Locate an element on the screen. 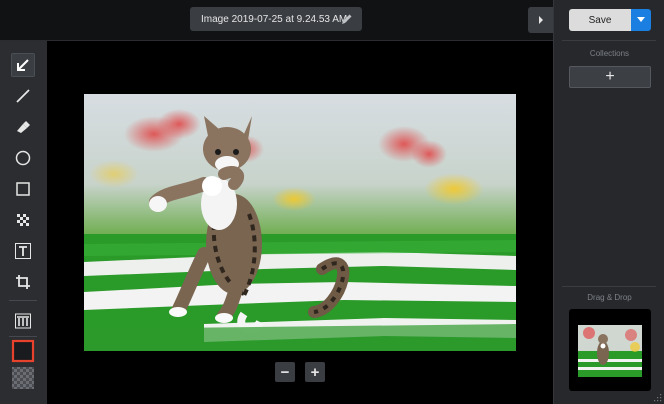  save-button: Save is located at coordinates (600, 20).